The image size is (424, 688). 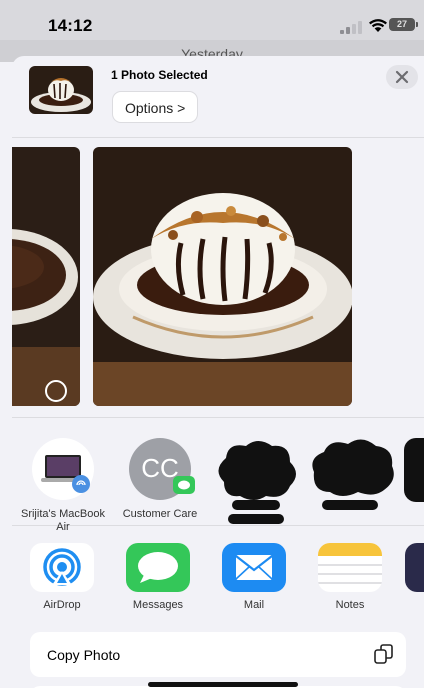 What do you see at coordinates (159, 75) in the screenshot?
I see `selection-count-label: 1 Photo Selected` at bounding box center [159, 75].